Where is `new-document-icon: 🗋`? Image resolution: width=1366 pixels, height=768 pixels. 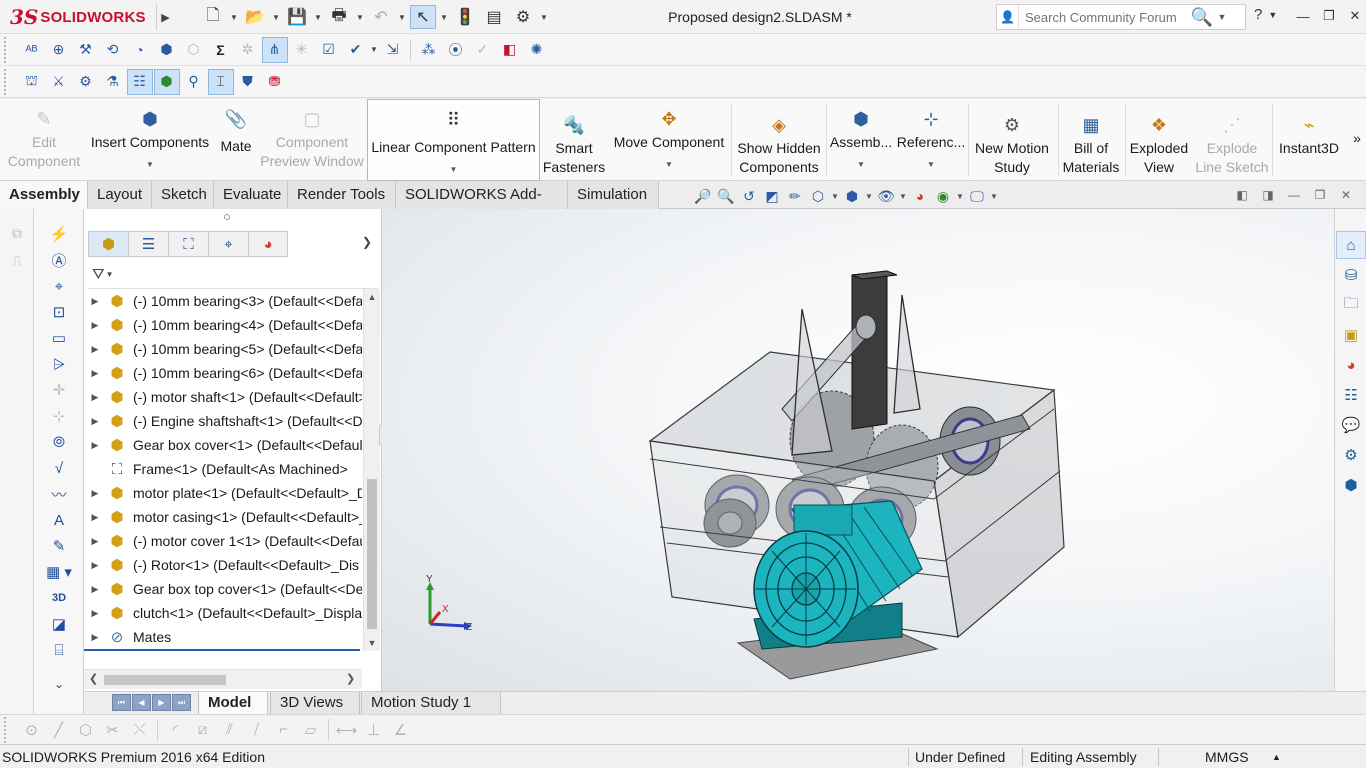
new-document-icon: 🗋 is located at coordinates (213, 17).